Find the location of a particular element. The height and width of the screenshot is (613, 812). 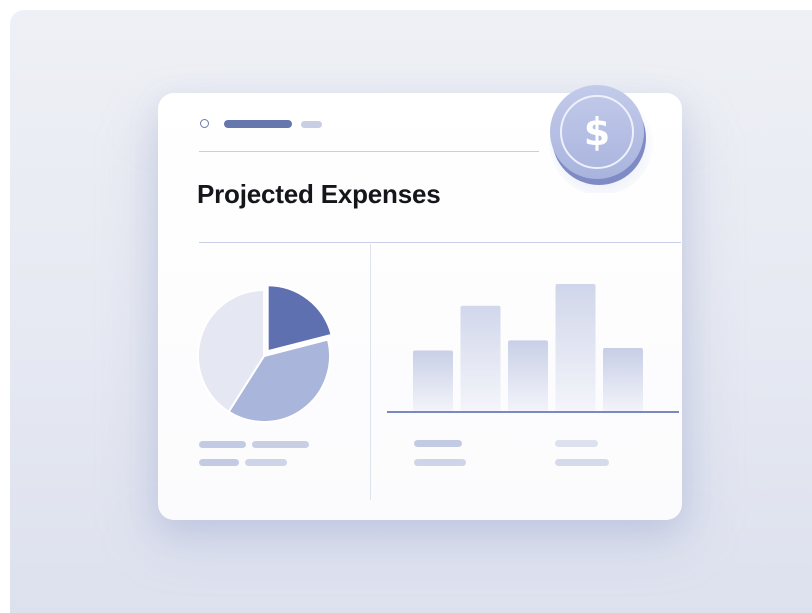

dollar-coin-icon: $ is located at coordinates (601, 139).